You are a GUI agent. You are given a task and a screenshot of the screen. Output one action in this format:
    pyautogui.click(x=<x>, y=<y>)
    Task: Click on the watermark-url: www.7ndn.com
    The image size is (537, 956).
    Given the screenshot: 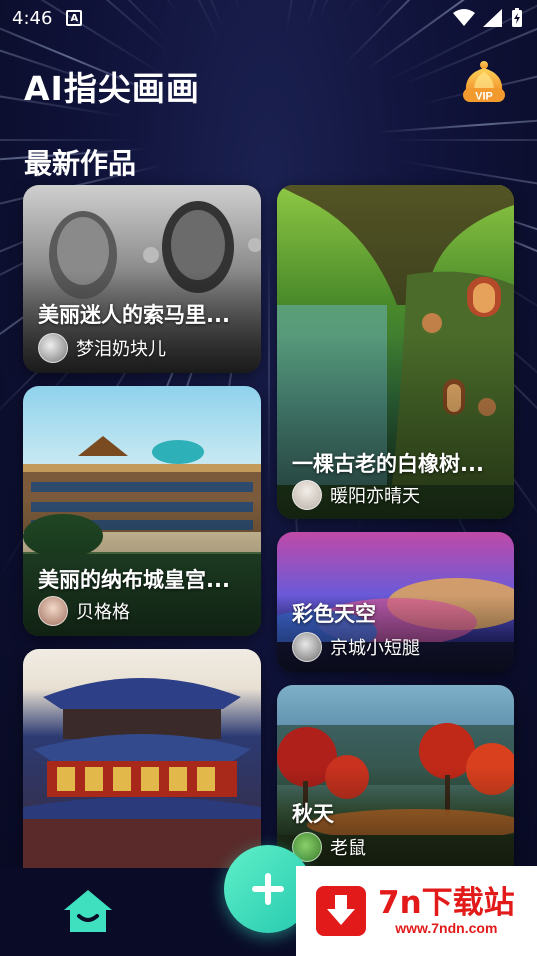 What is the action you would take?
    pyautogui.click(x=446, y=928)
    